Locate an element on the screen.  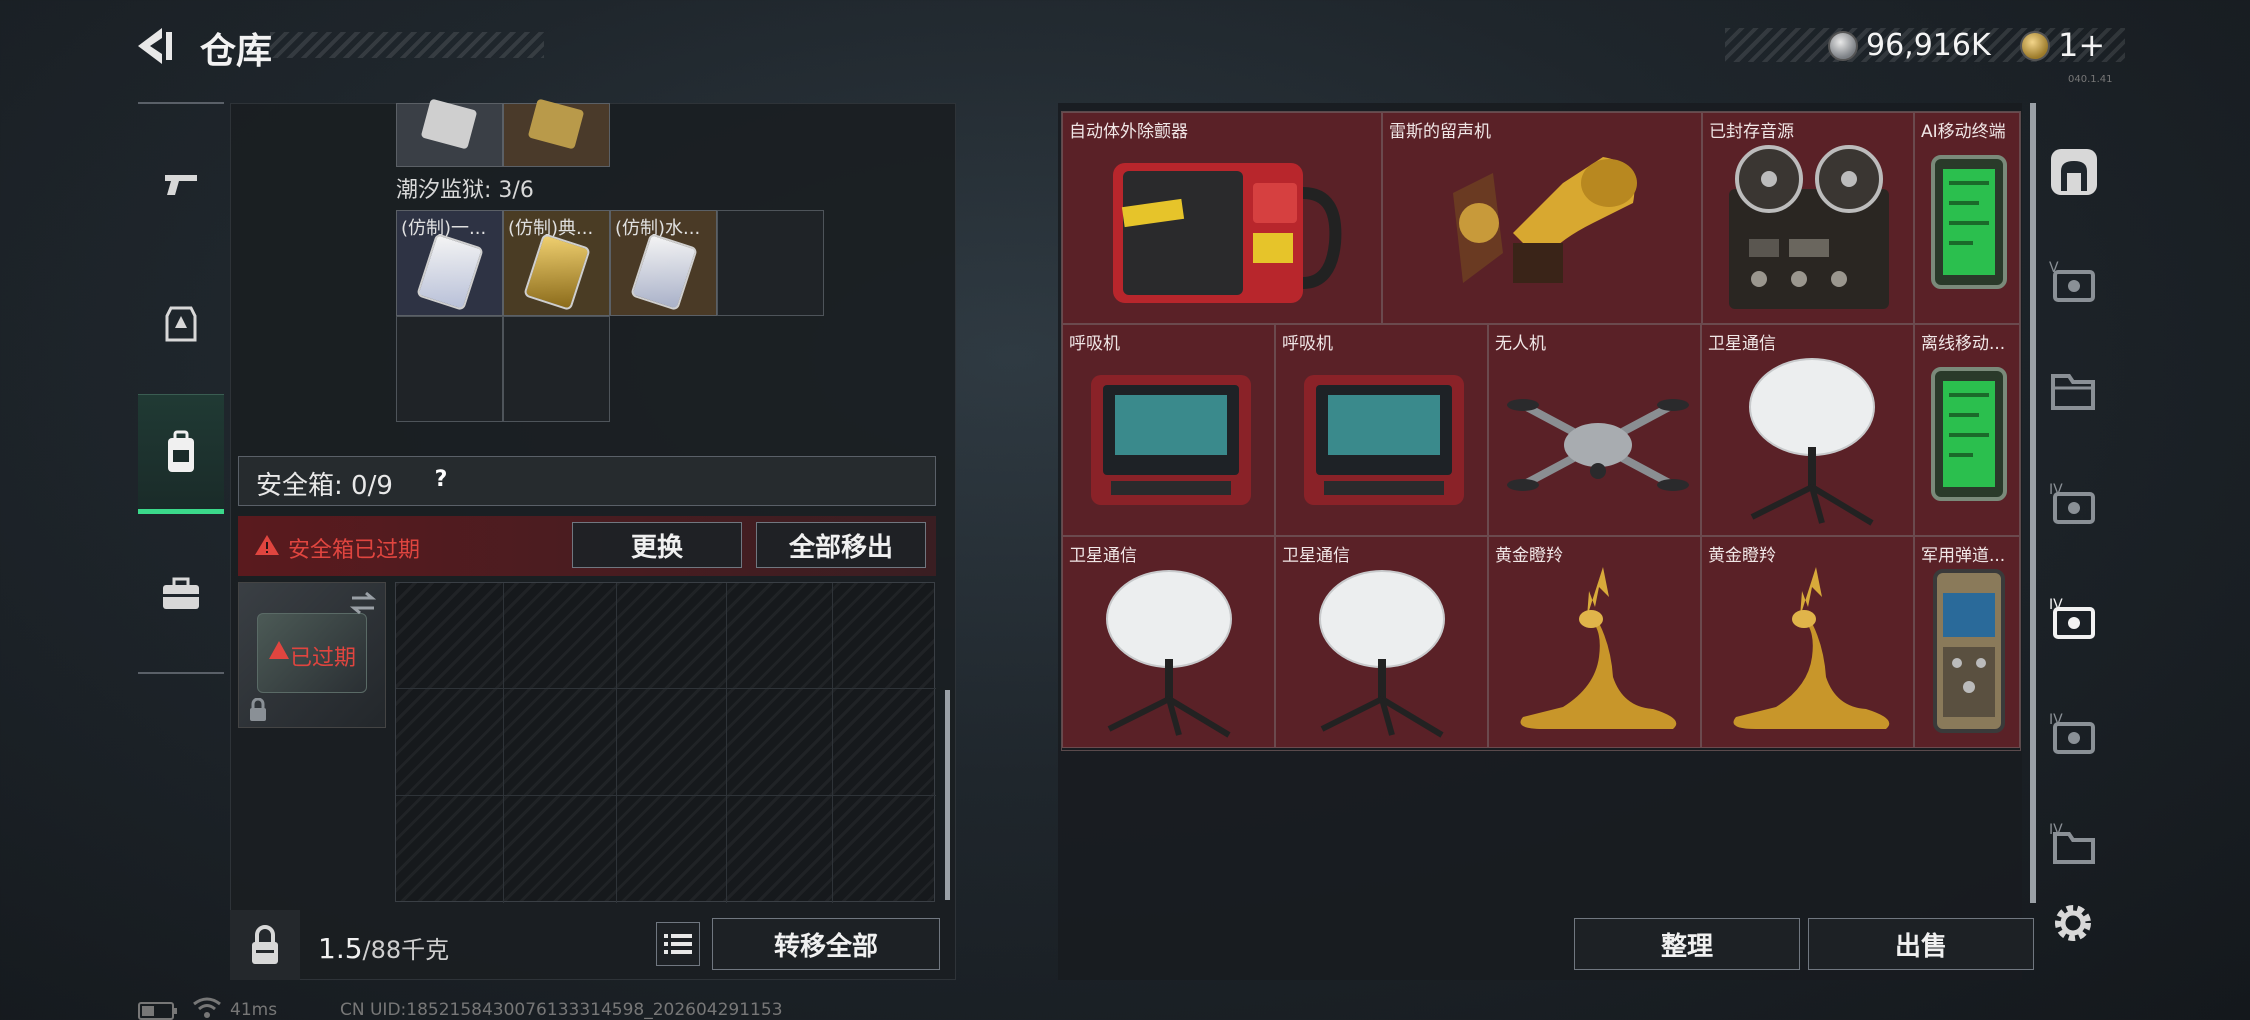
item-label: 呼吸机 is located at coordinates (1307, 344).